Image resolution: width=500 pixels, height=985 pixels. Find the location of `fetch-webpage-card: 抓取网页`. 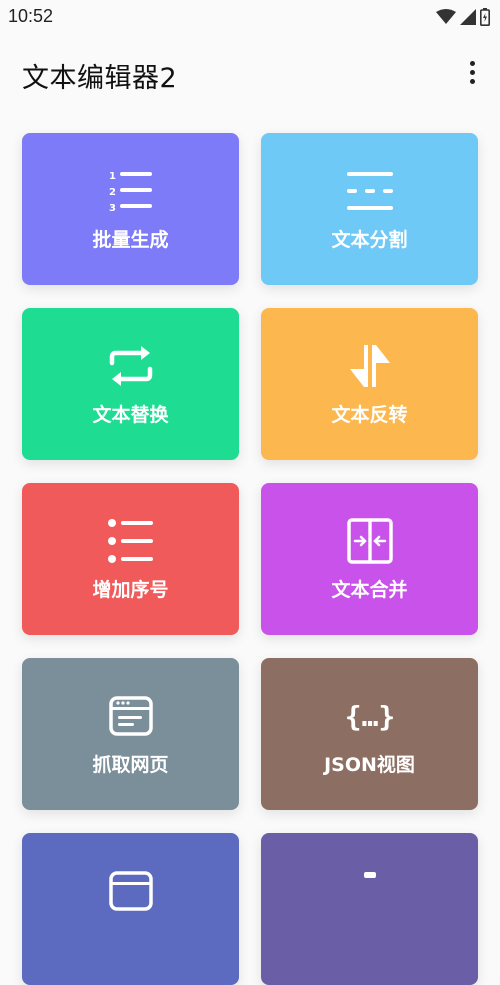

fetch-webpage-card: 抓取网页 is located at coordinates (130, 734).